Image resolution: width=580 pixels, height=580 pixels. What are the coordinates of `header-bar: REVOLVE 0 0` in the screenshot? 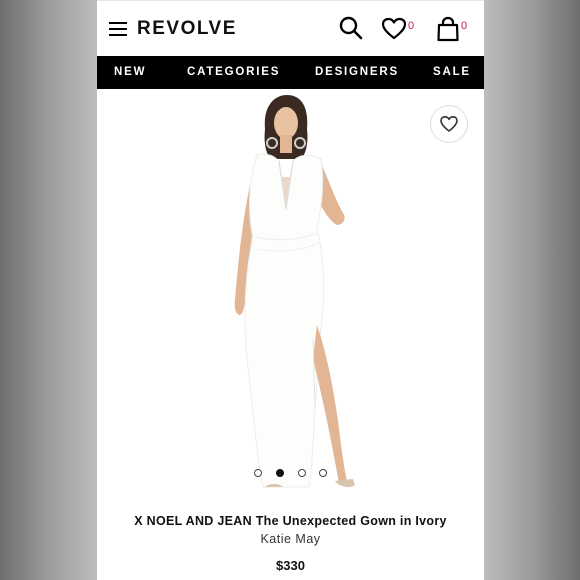 It's located at (290, 28).